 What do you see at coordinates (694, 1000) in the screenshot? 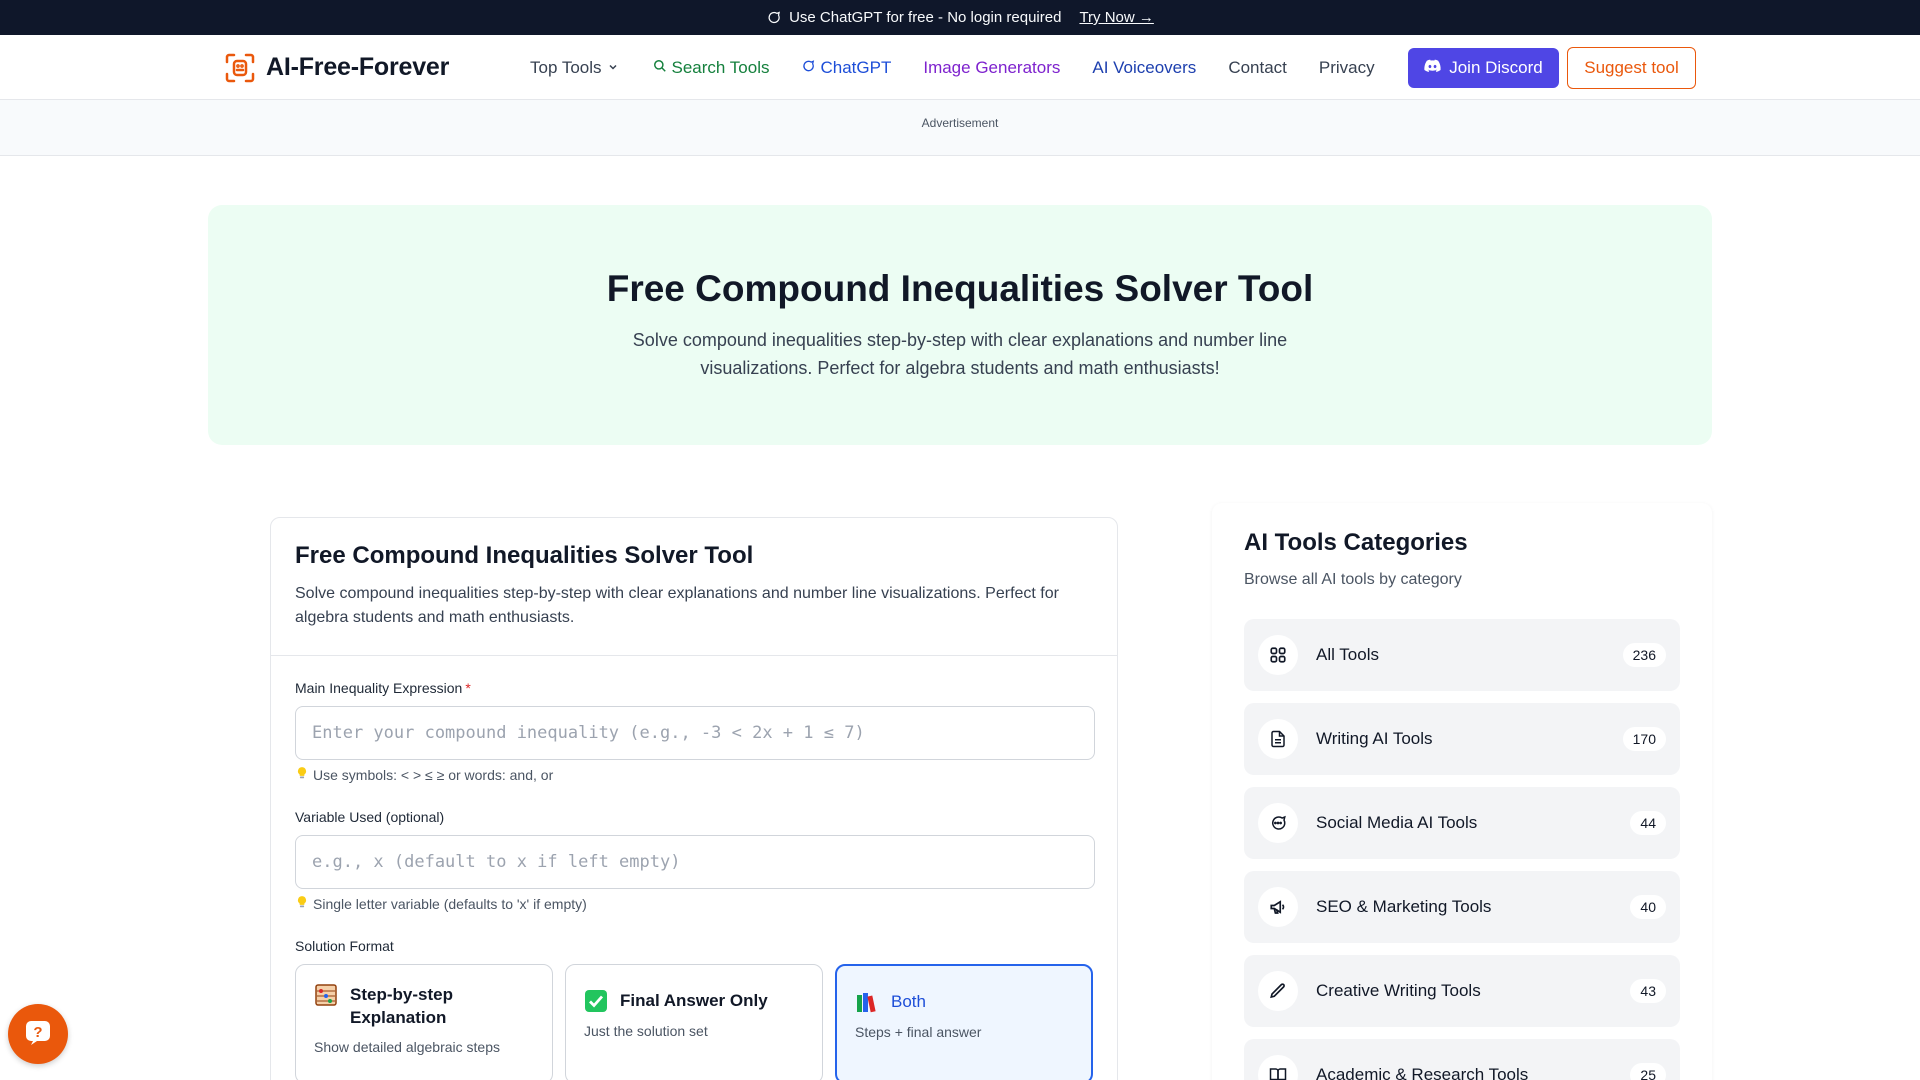
I see `format-option-title: Final Answer Only` at bounding box center [694, 1000].